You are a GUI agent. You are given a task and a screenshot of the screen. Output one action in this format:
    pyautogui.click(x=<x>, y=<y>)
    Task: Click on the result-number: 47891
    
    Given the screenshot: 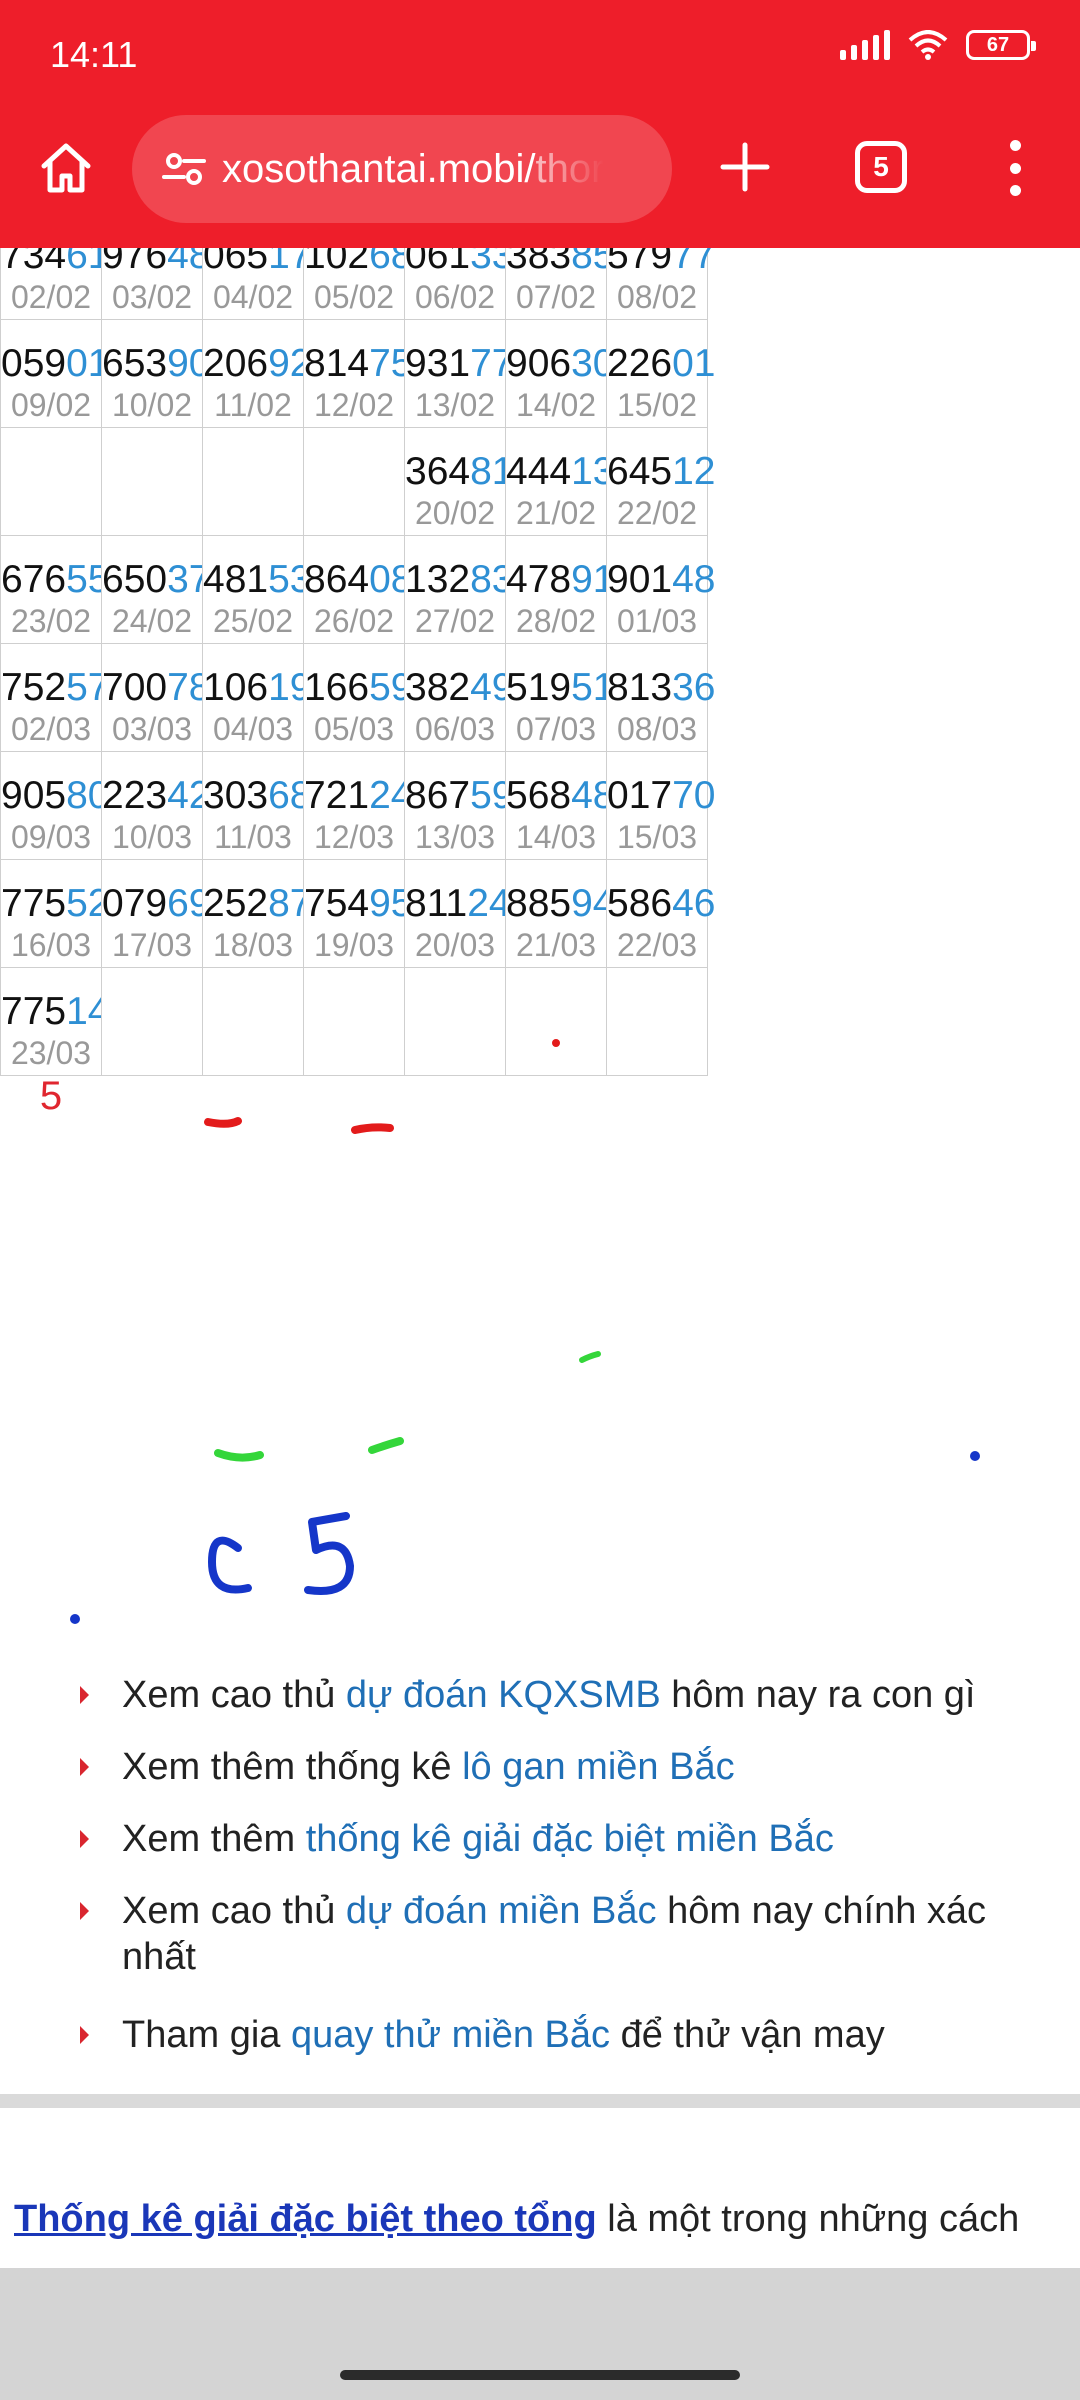 What is the action you would take?
    pyautogui.click(x=560, y=580)
    